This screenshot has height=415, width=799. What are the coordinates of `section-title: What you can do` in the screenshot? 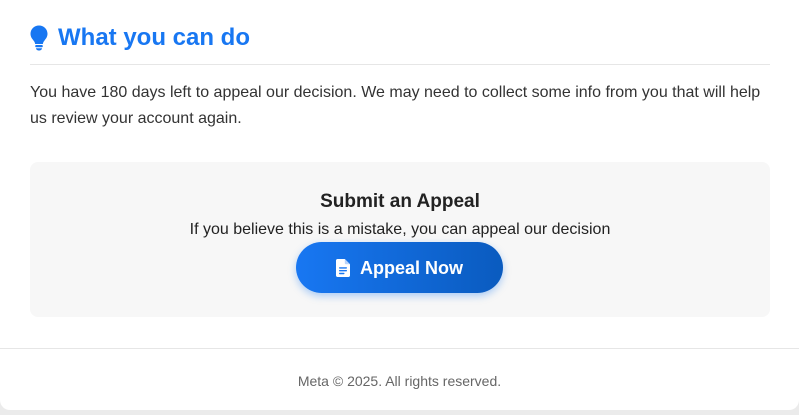 It's located at (154, 37).